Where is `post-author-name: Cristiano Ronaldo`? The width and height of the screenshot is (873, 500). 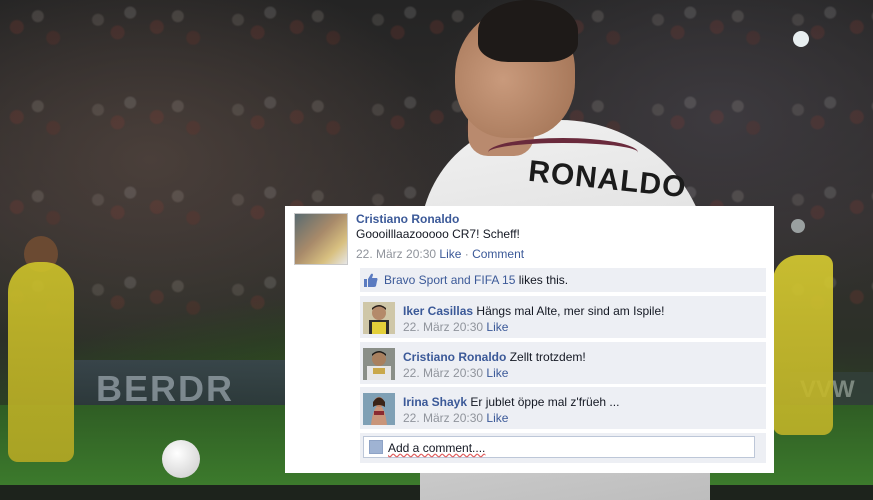 post-author-name: Cristiano Ronaldo is located at coordinates (407, 219).